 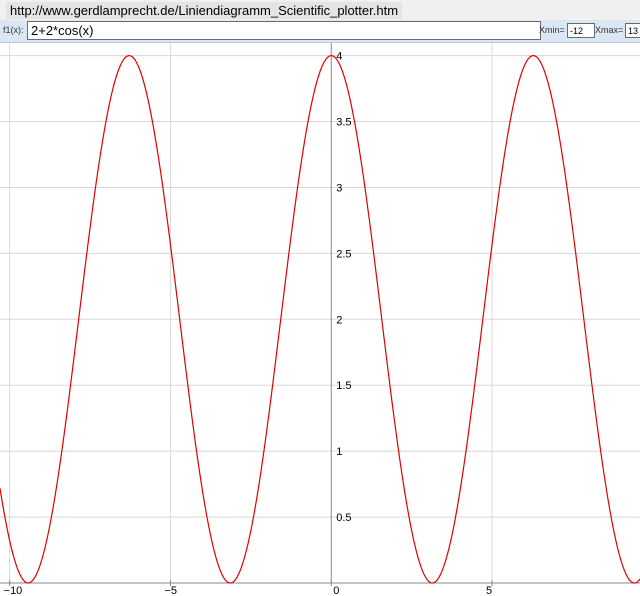 I want to click on y-tick-label: 0.5, so click(x=343, y=518).